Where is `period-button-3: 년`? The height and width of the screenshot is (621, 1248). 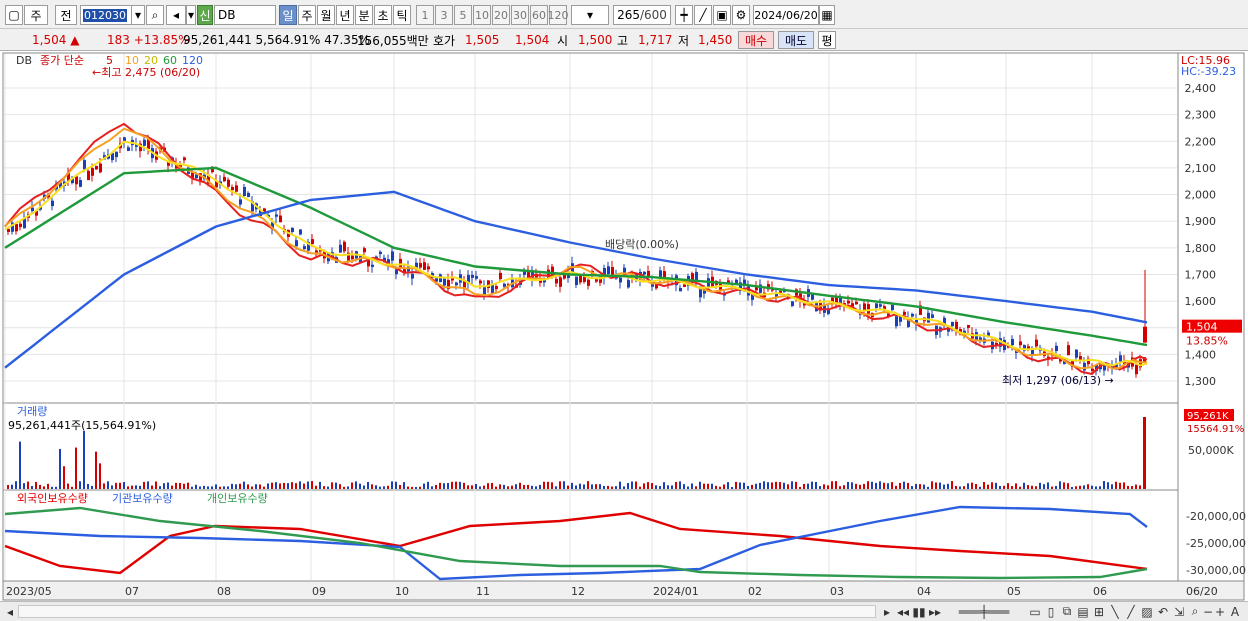 period-button-3: 년 is located at coordinates (345, 15).